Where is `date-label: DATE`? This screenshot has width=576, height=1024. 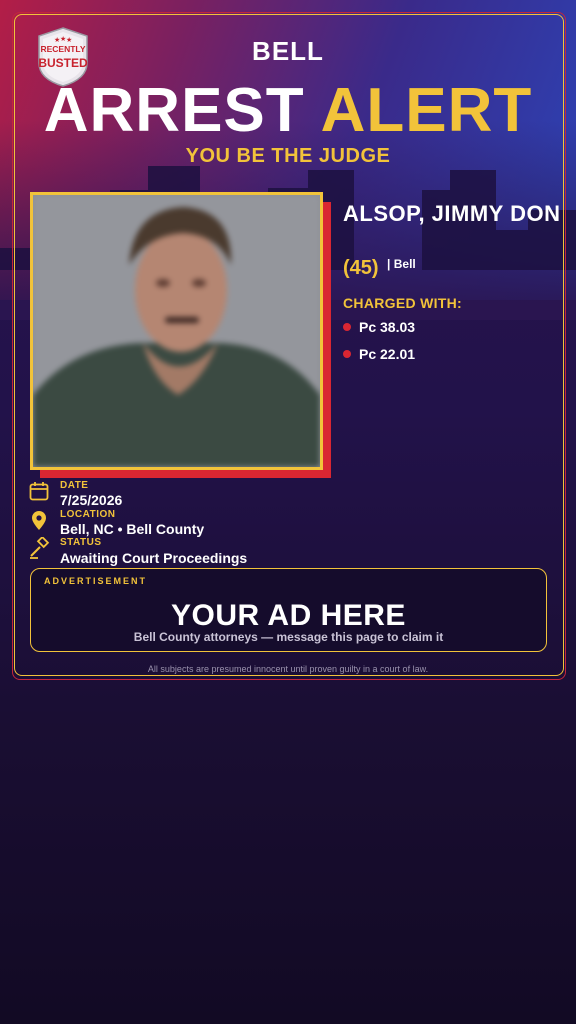 date-label: DATE is located at coordinates (74, 485).